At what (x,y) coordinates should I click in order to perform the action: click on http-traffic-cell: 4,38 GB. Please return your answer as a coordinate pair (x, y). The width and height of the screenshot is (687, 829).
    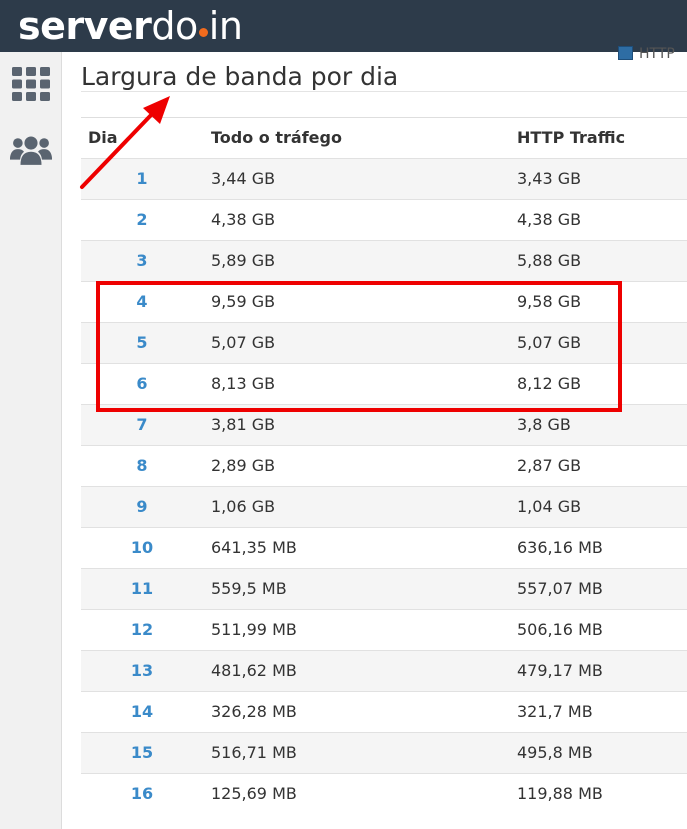
    Looking at the image, I should click on (549, 219).